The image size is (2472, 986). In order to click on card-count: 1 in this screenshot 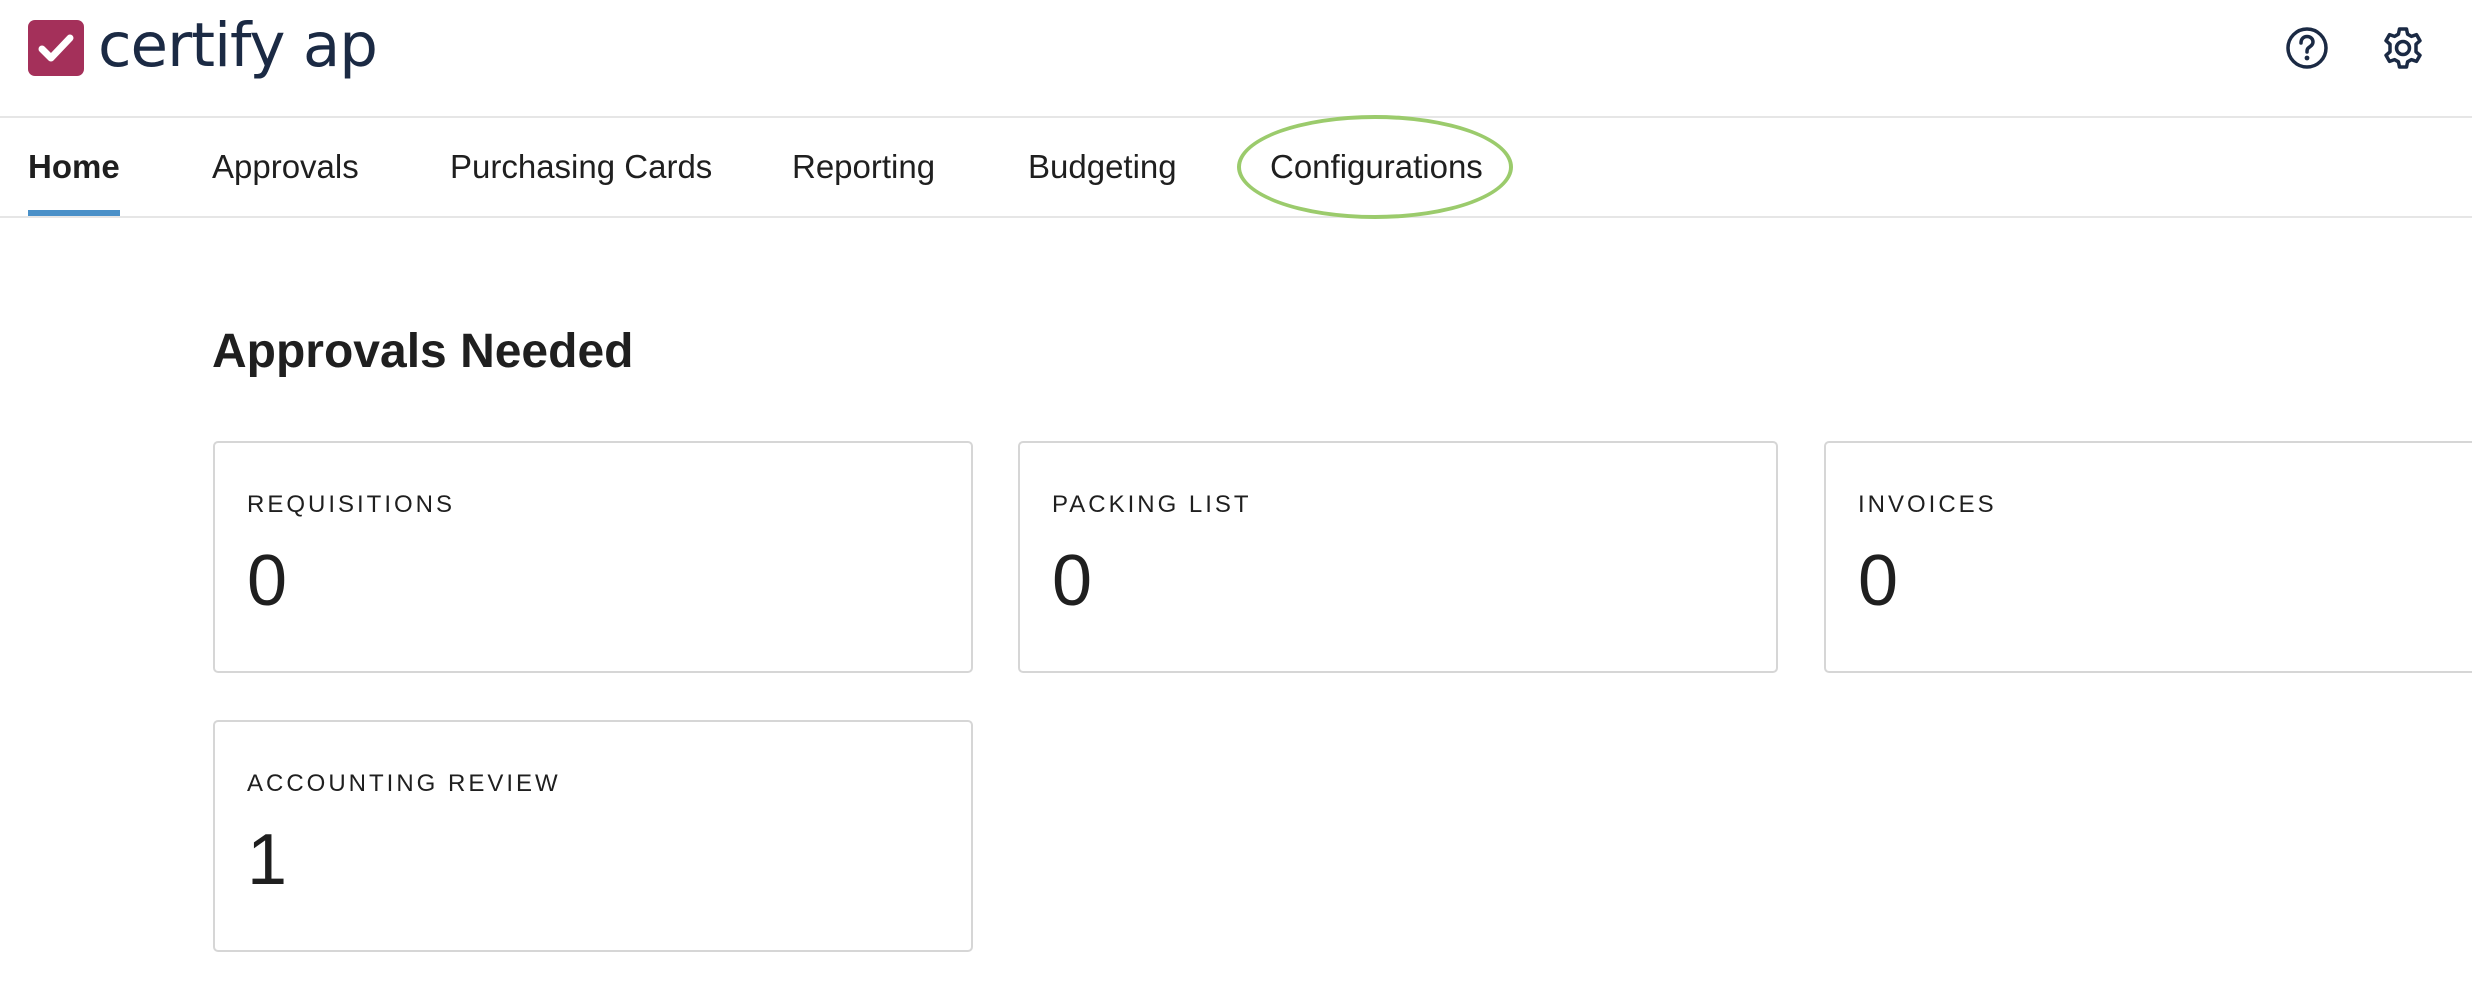, I will do `click(267, 860)`.